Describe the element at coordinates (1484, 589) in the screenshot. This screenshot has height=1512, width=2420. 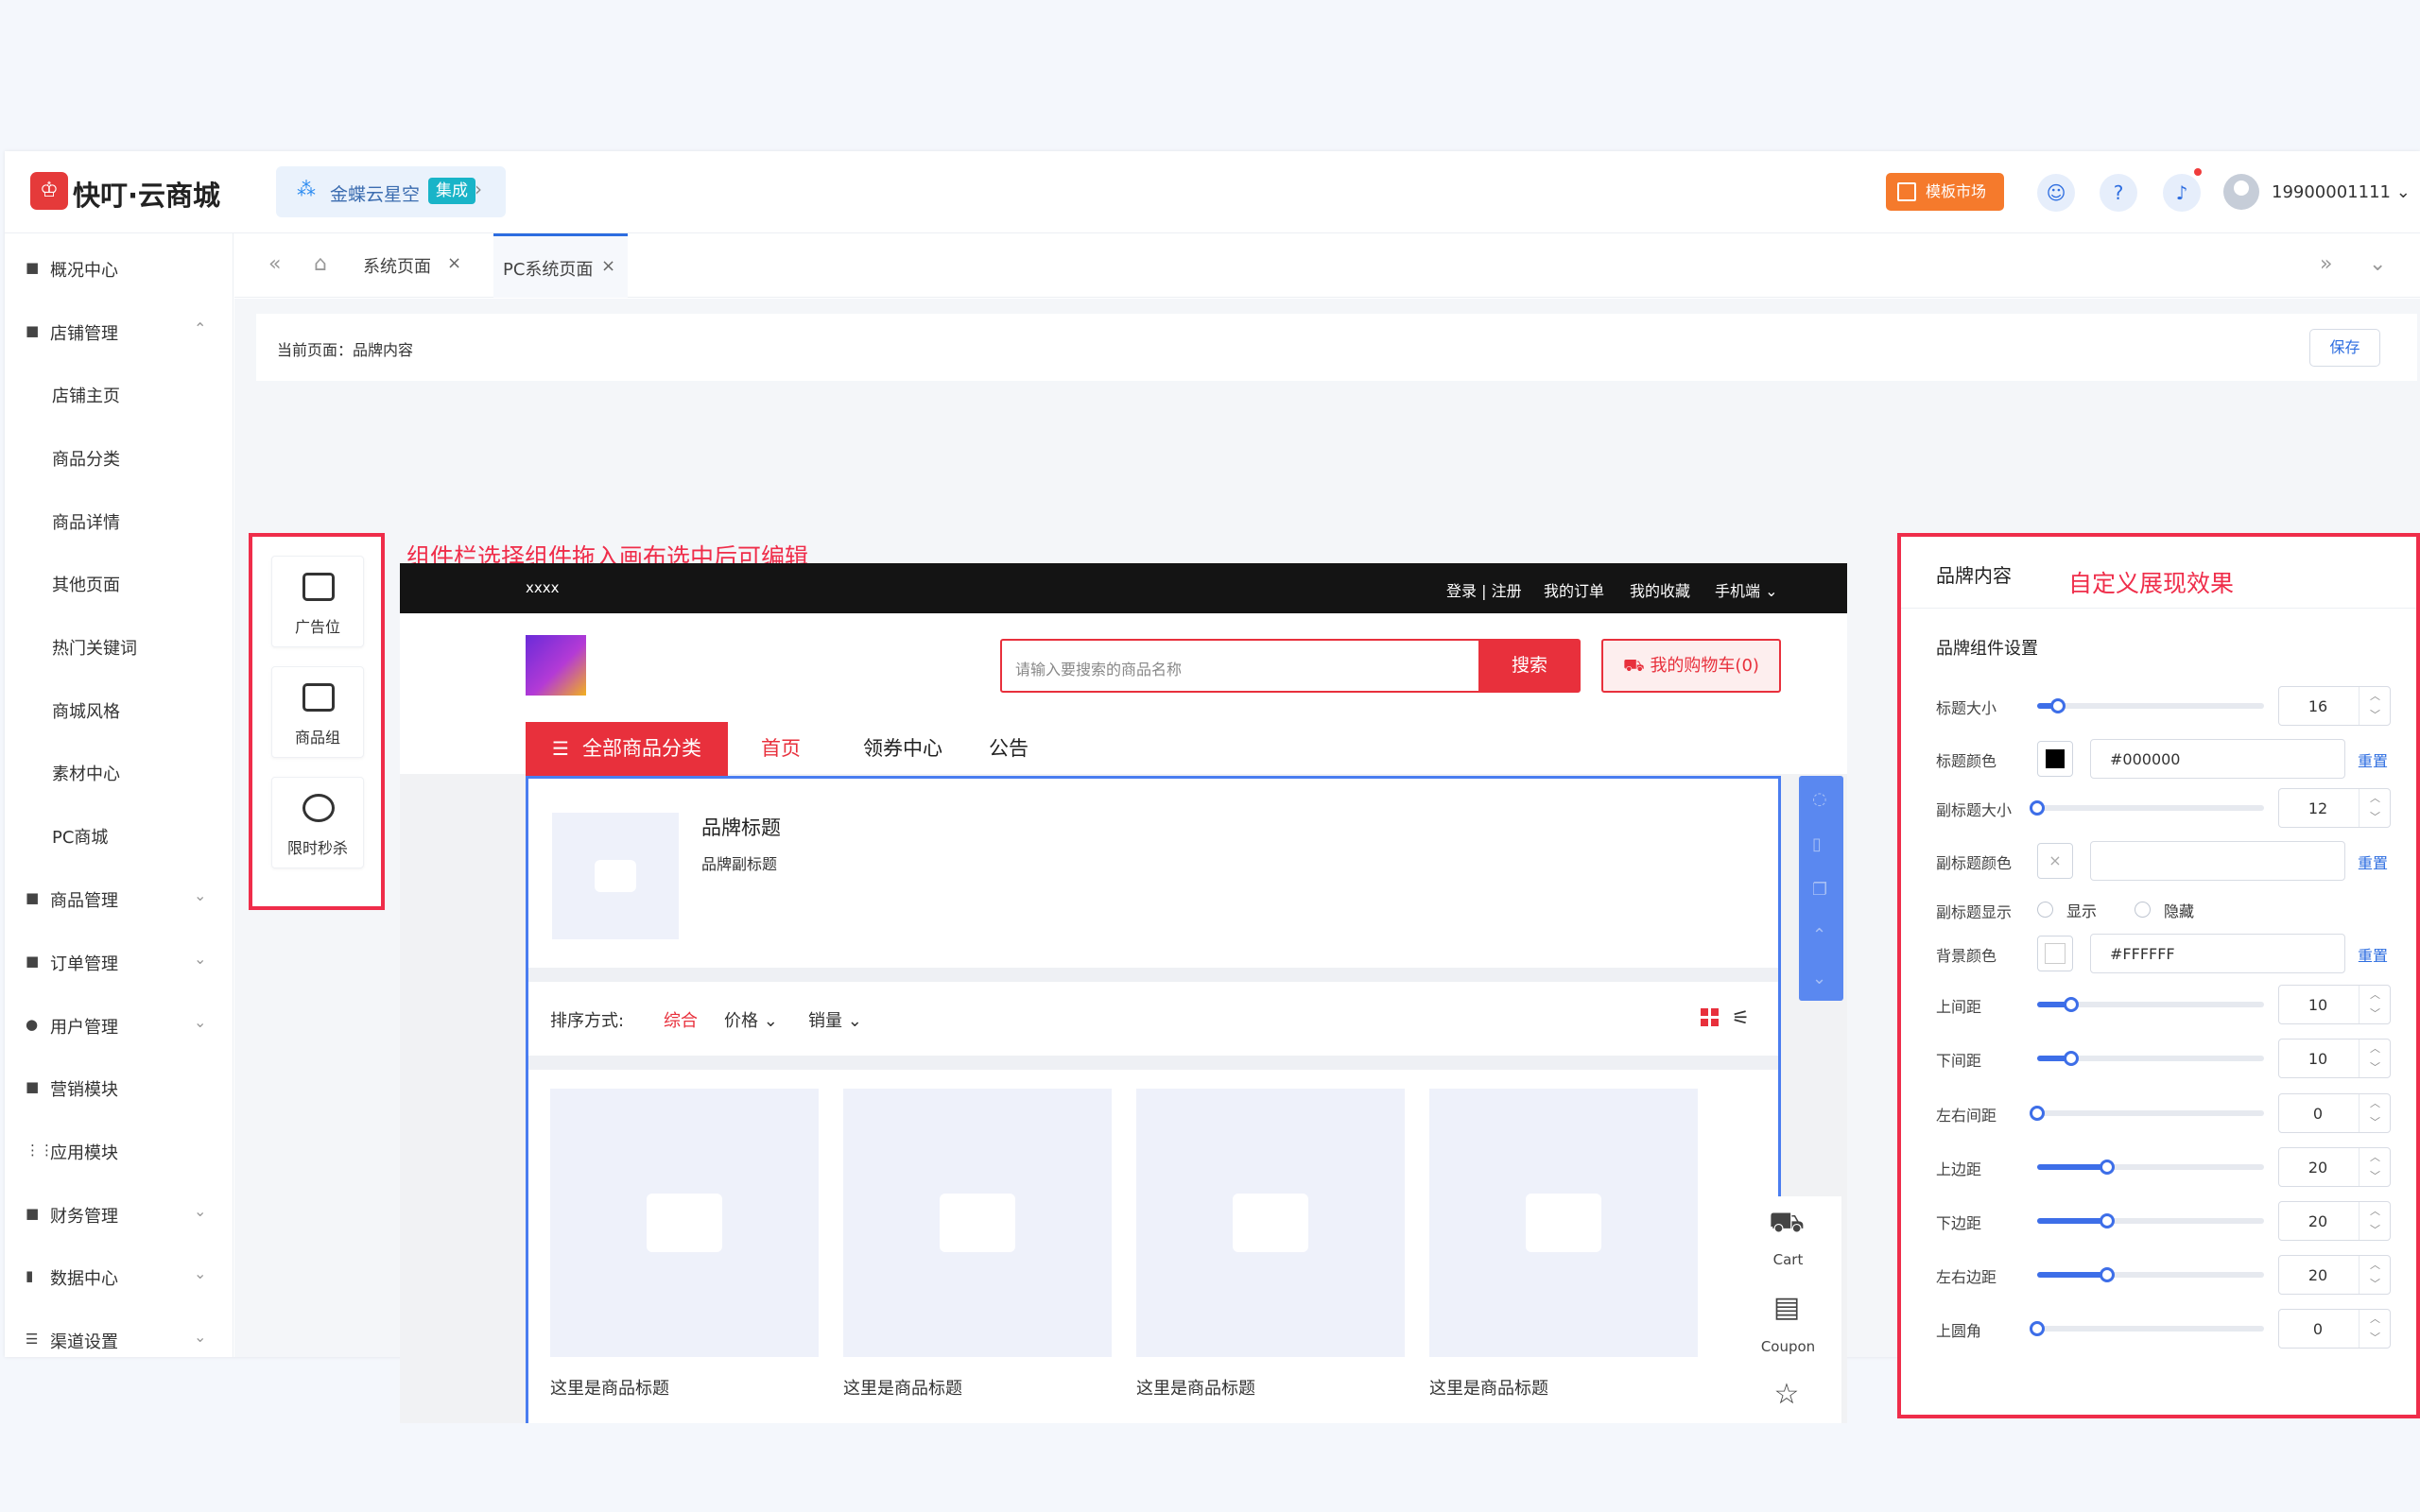
I see `login-link: 登录 | 注册` at that location.